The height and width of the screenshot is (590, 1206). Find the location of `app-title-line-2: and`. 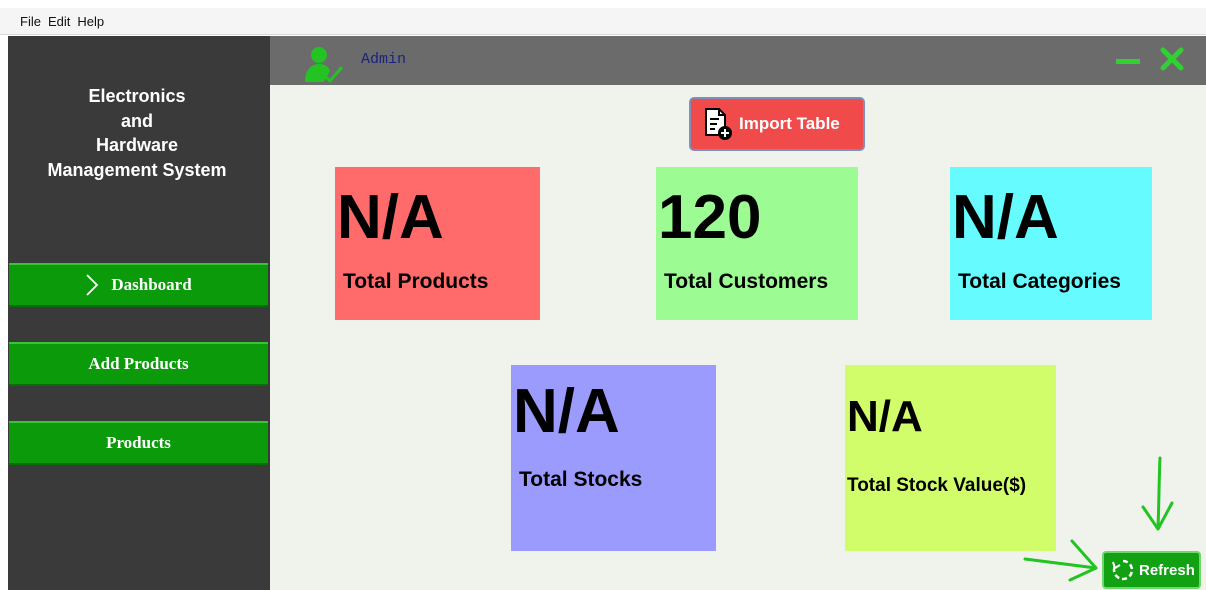

app-title-line-2: and is located at coordinates (136, 120).